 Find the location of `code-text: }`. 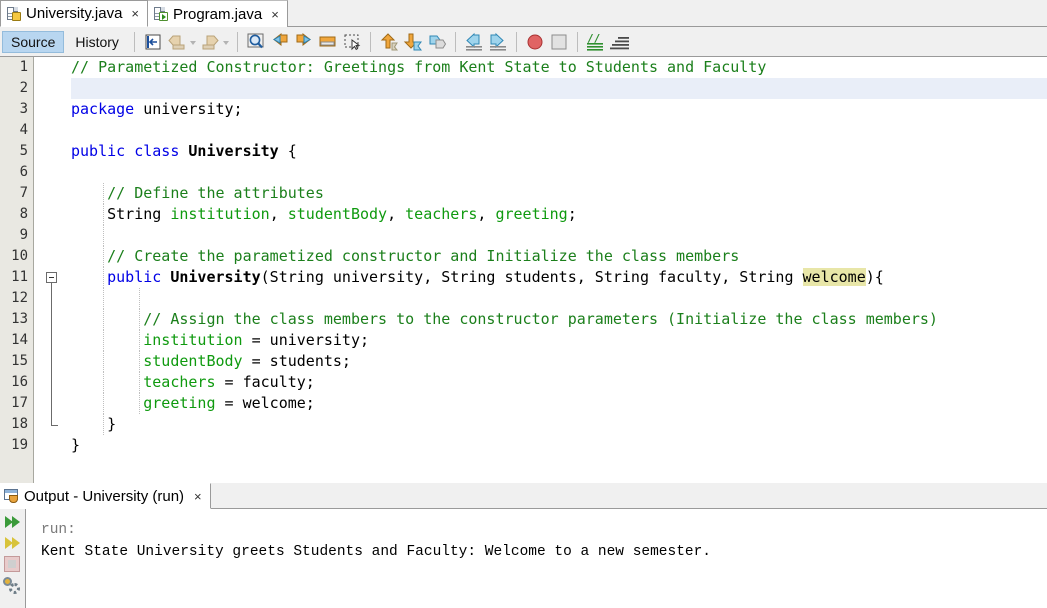

code-text: } is located at coordinates (559, 424).